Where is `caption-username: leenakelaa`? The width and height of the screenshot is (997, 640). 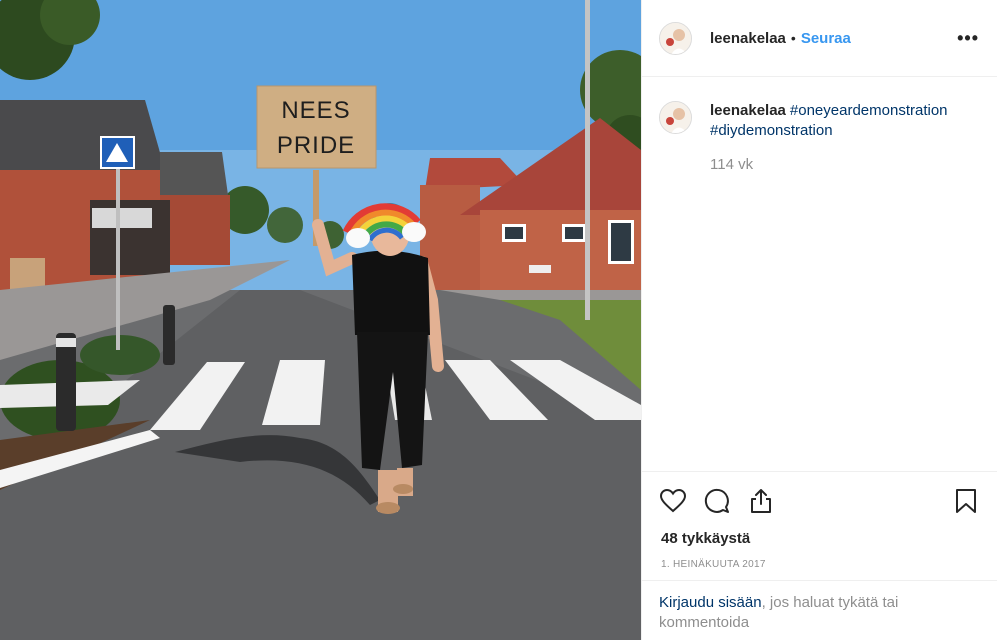 caption-username: leenakelaa is located at coordinates (748, 110).